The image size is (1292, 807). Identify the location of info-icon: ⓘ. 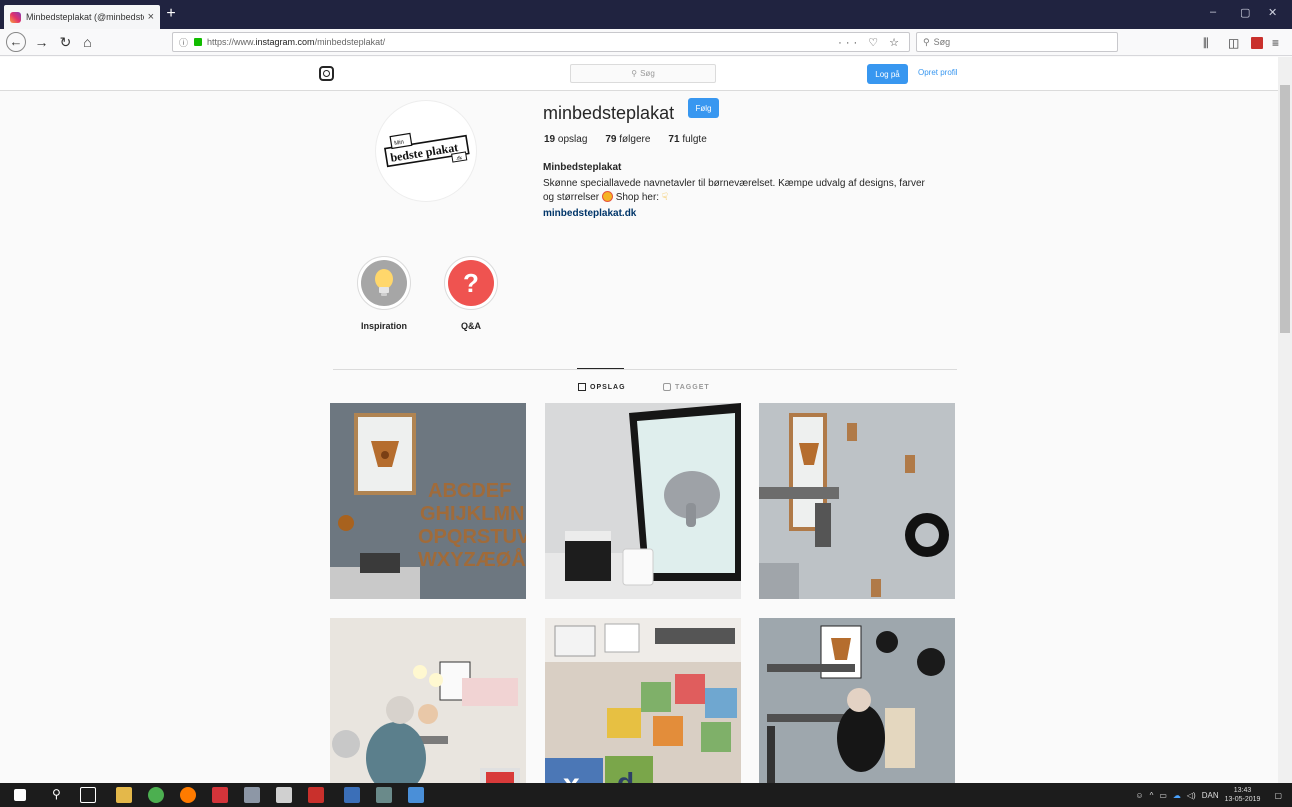
(183, 42).